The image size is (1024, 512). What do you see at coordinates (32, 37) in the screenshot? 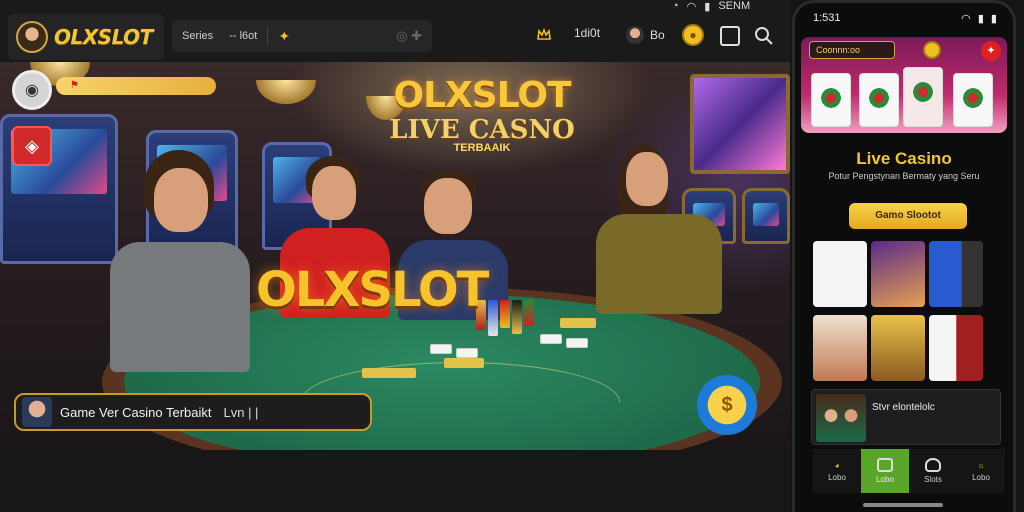
I see `brand-avatar-icon` at bounding box center [32, 37].